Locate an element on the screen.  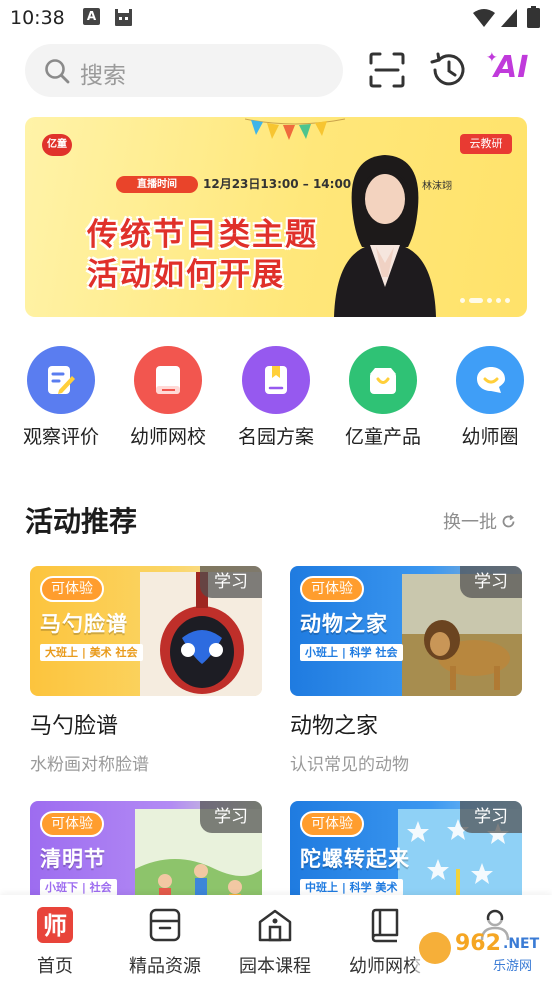
card-thumbnail: 可体验 学习 动物之家 小班上 | 科学 社会 is located at coordinates (406, 631).